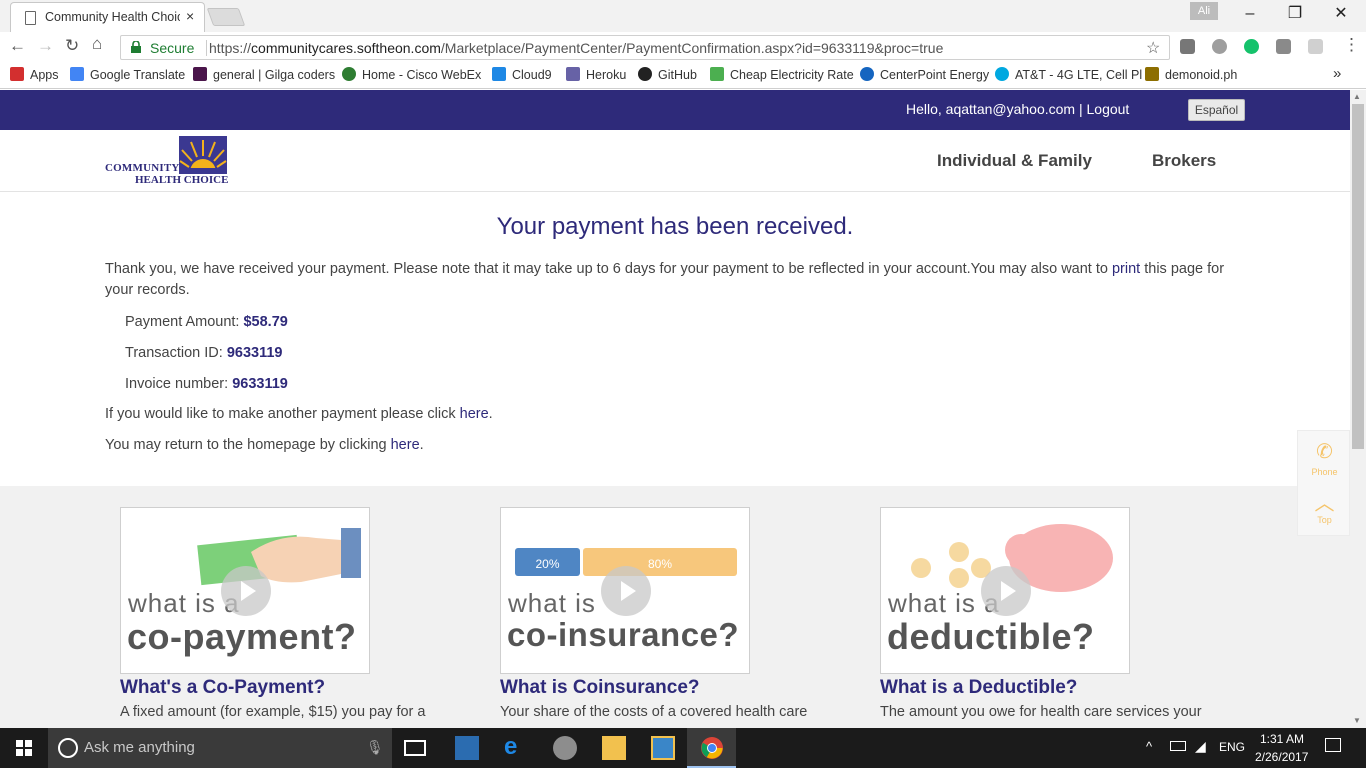 This screenshot has height=768, width=1366. Describe the element at coordinates (1126, 269) in the screenshot. I see `print-link: print` at that location.